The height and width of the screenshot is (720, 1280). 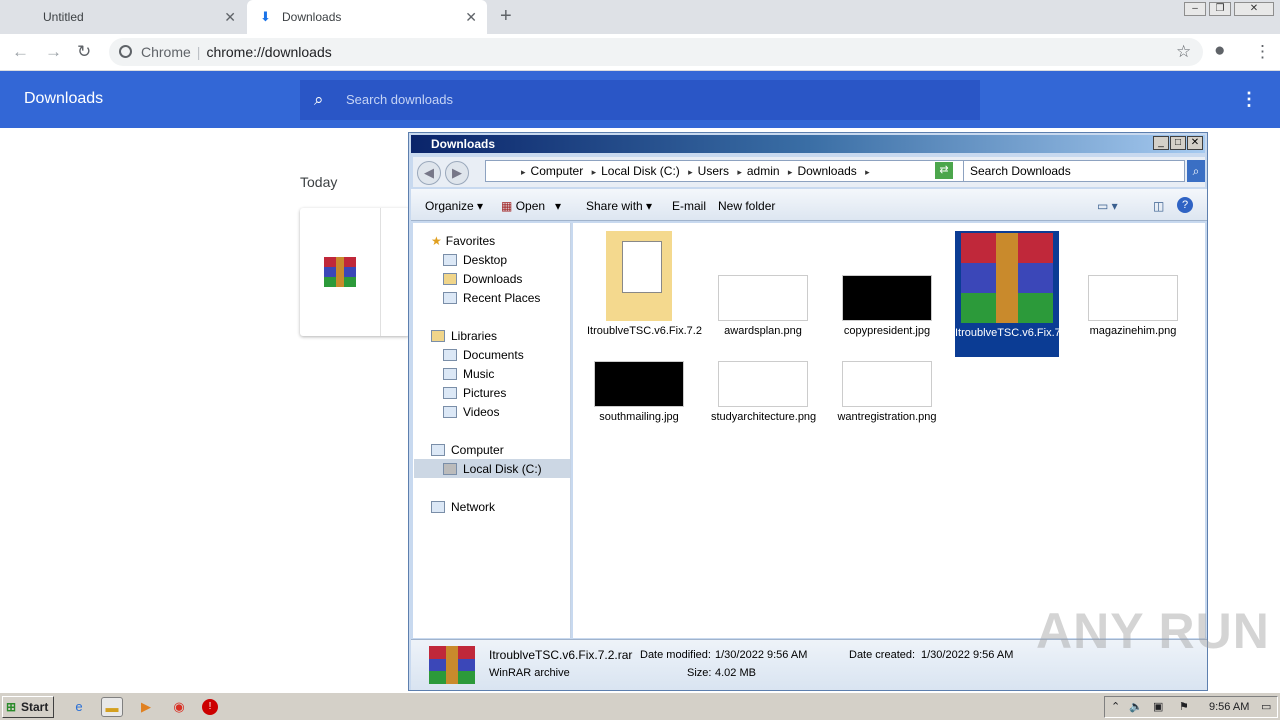 I want to click on download-icon: ⬇, so click(x=265, y=16).